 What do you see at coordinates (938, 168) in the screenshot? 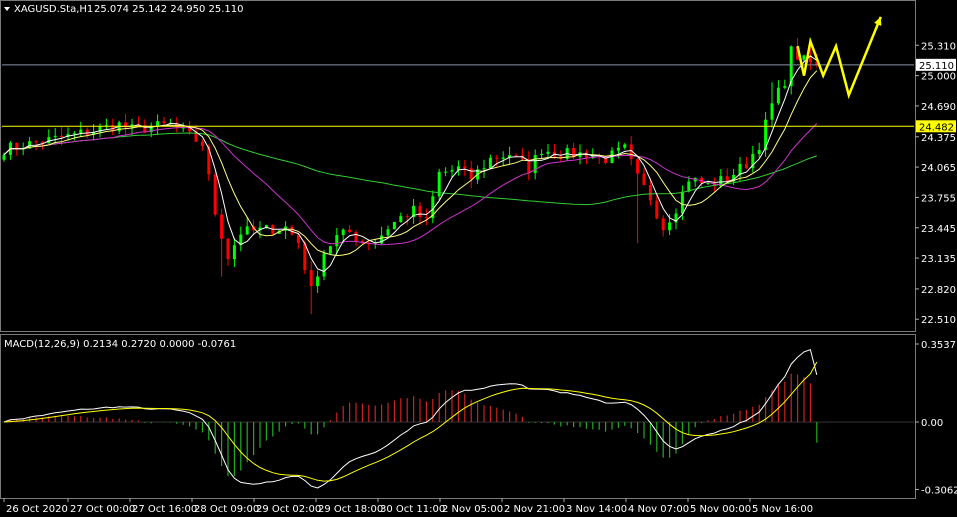
I see `price-tick-label: 24.065` at bounding box center [938, 168].